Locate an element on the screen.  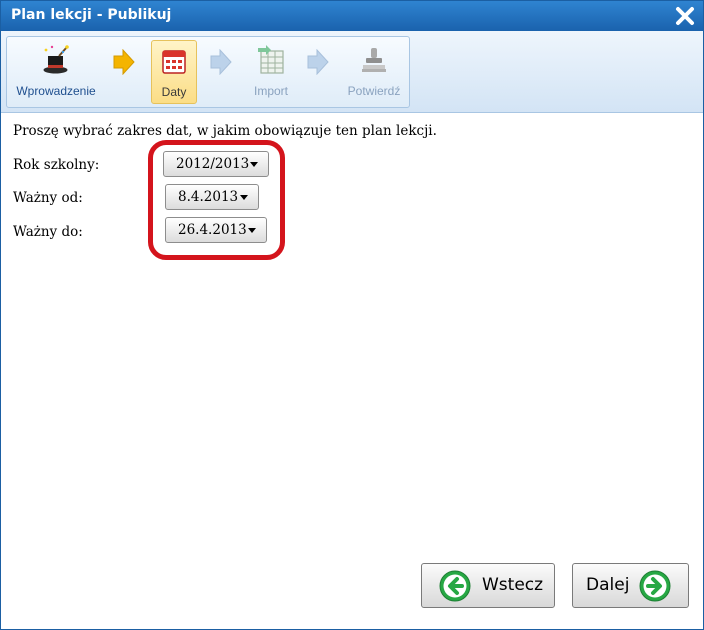
back-button: Wstecz is located at coordinates (488, 585).